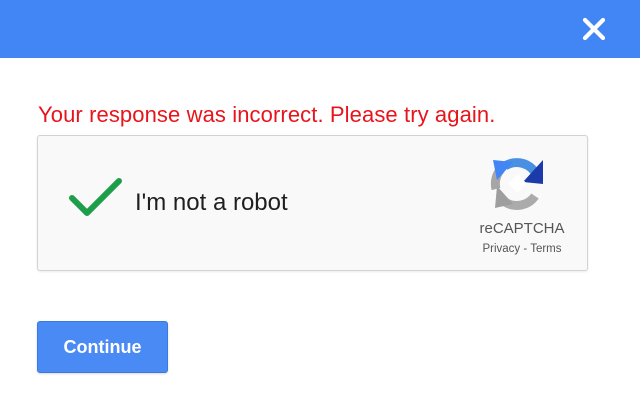 Image resolution: width=640 pixels, height=409 pixels. I want to click on close-icon, so click(594, 29).